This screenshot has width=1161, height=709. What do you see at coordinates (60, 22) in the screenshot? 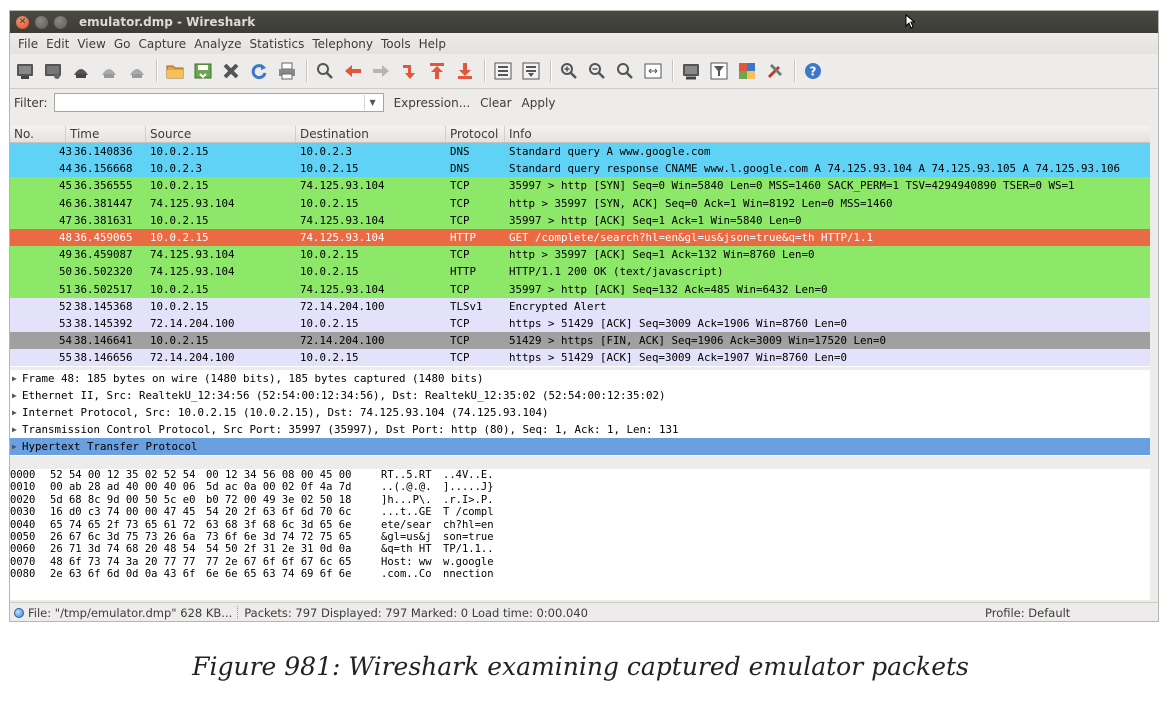
I see `maximize-window-button` at bounding box center [60, 22].